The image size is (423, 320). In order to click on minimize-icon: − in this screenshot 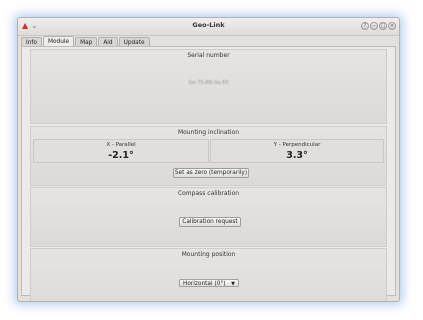, I will do `click(374, 26)`.